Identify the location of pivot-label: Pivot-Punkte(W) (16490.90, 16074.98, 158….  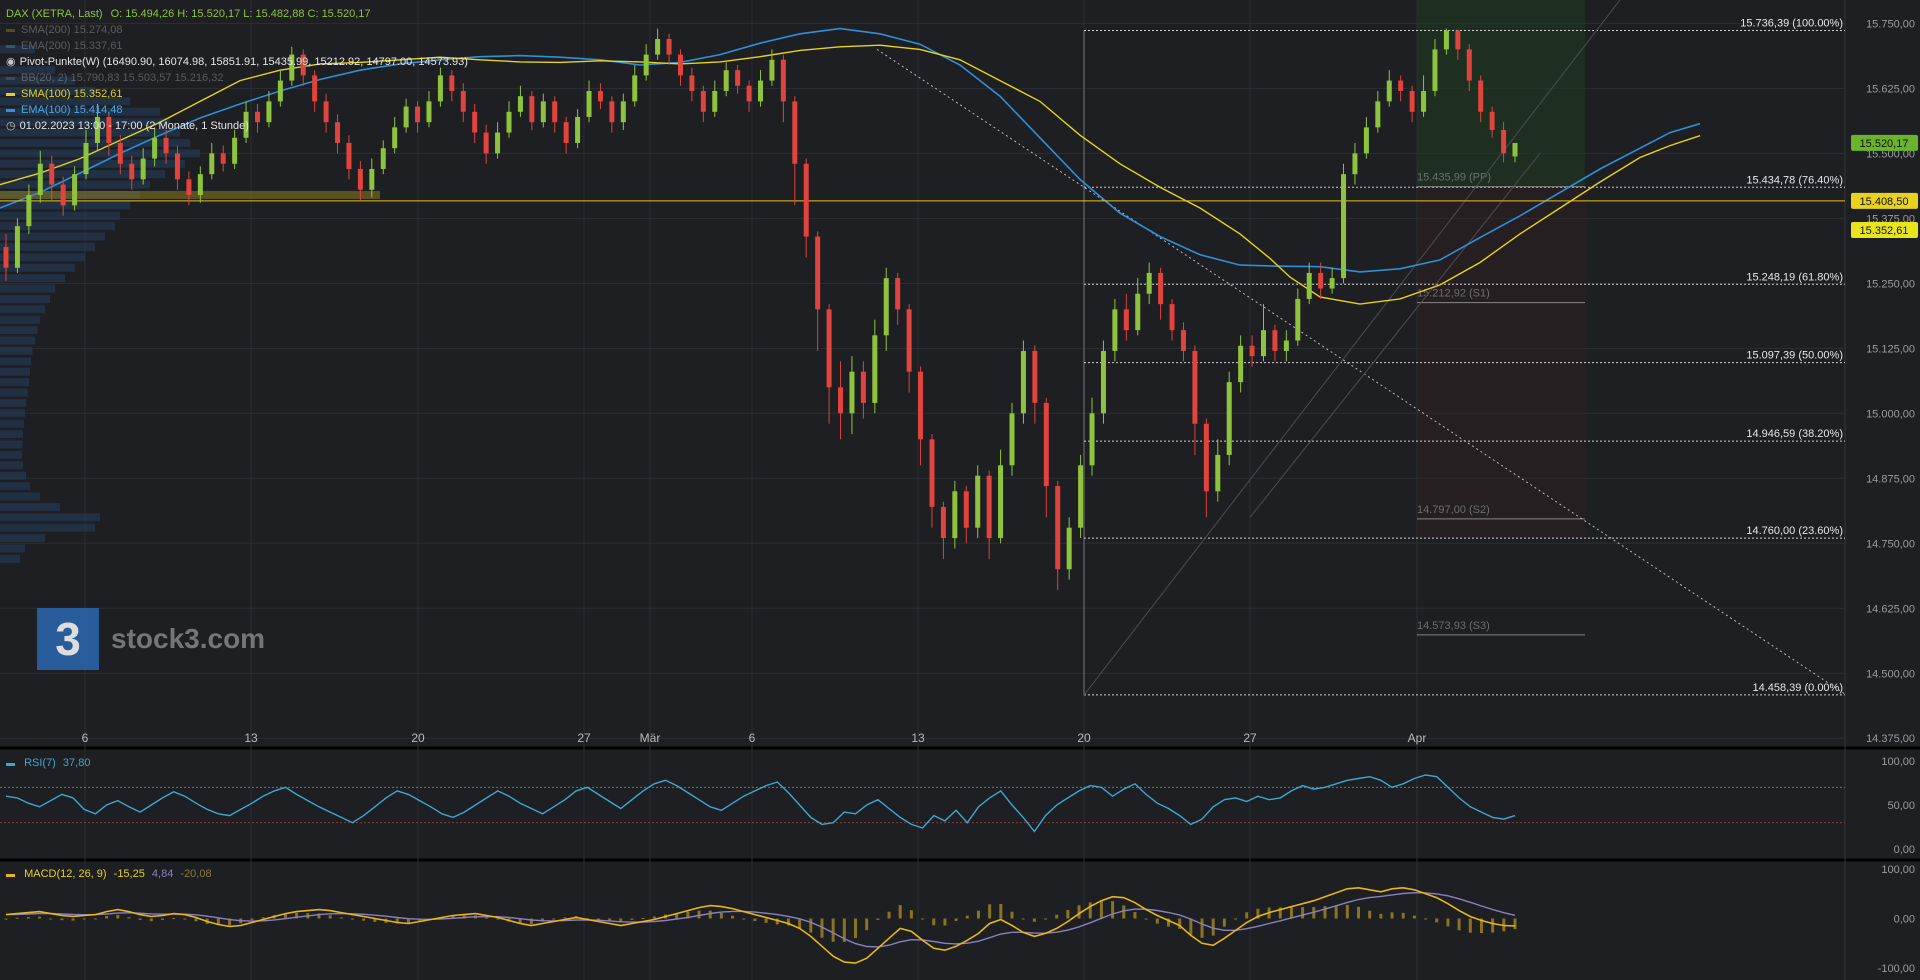
(243, 62).